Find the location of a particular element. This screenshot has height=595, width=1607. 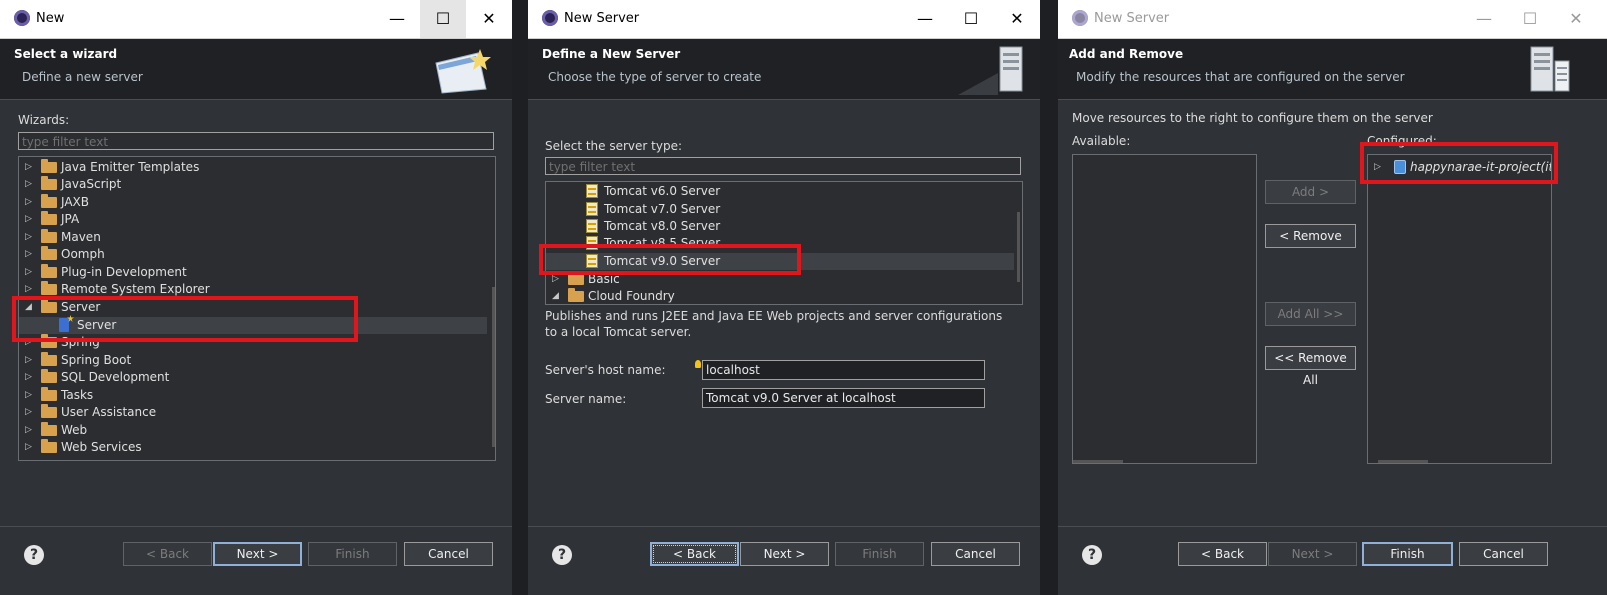

add-button: Add > is located at coordinates (1310, 192).